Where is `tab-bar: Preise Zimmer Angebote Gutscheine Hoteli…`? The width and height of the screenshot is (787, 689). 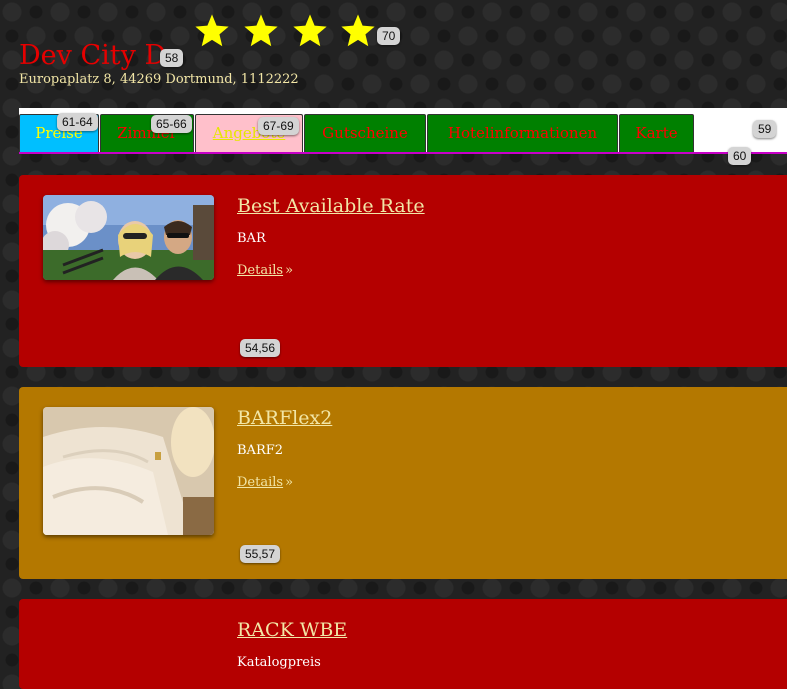
tab-bar: Preise Zimmer Angebote Gutscheine Hoteli… is located at coordinates (403, 131).